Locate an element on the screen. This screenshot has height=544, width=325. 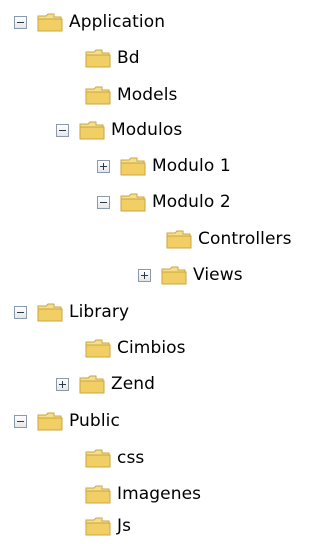
tree-item-modulo-1: Modulo 1 is located at coordinates (164, 166).